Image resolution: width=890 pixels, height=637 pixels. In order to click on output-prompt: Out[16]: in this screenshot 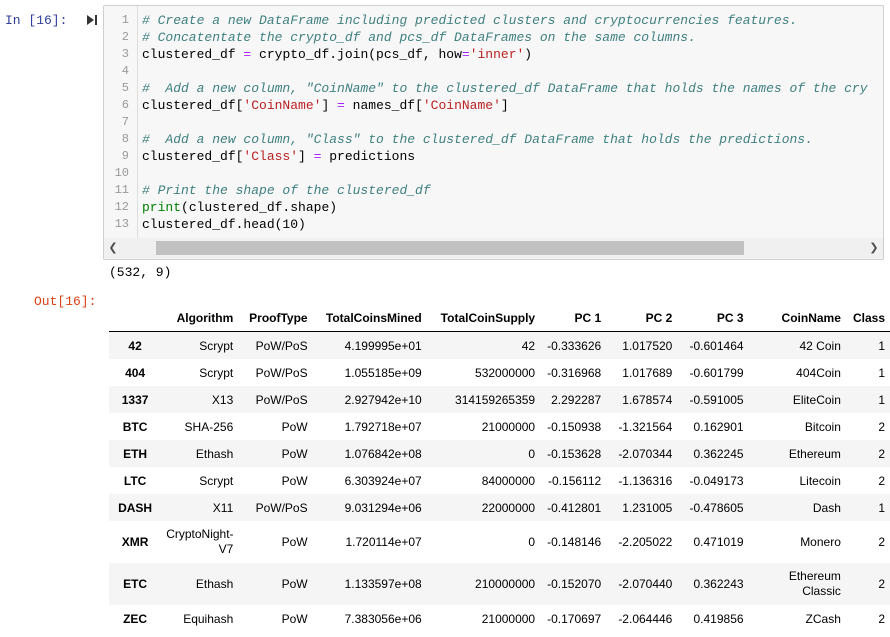, I will do `click(65, 301)`.